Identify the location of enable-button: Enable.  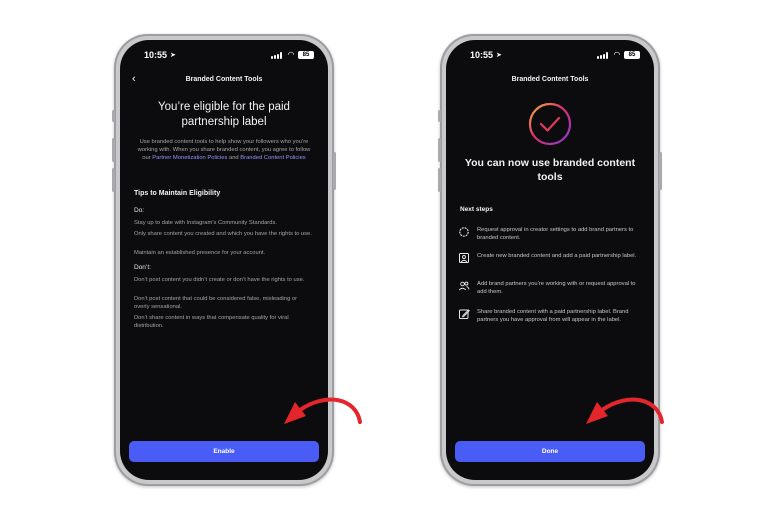
(224, 451).